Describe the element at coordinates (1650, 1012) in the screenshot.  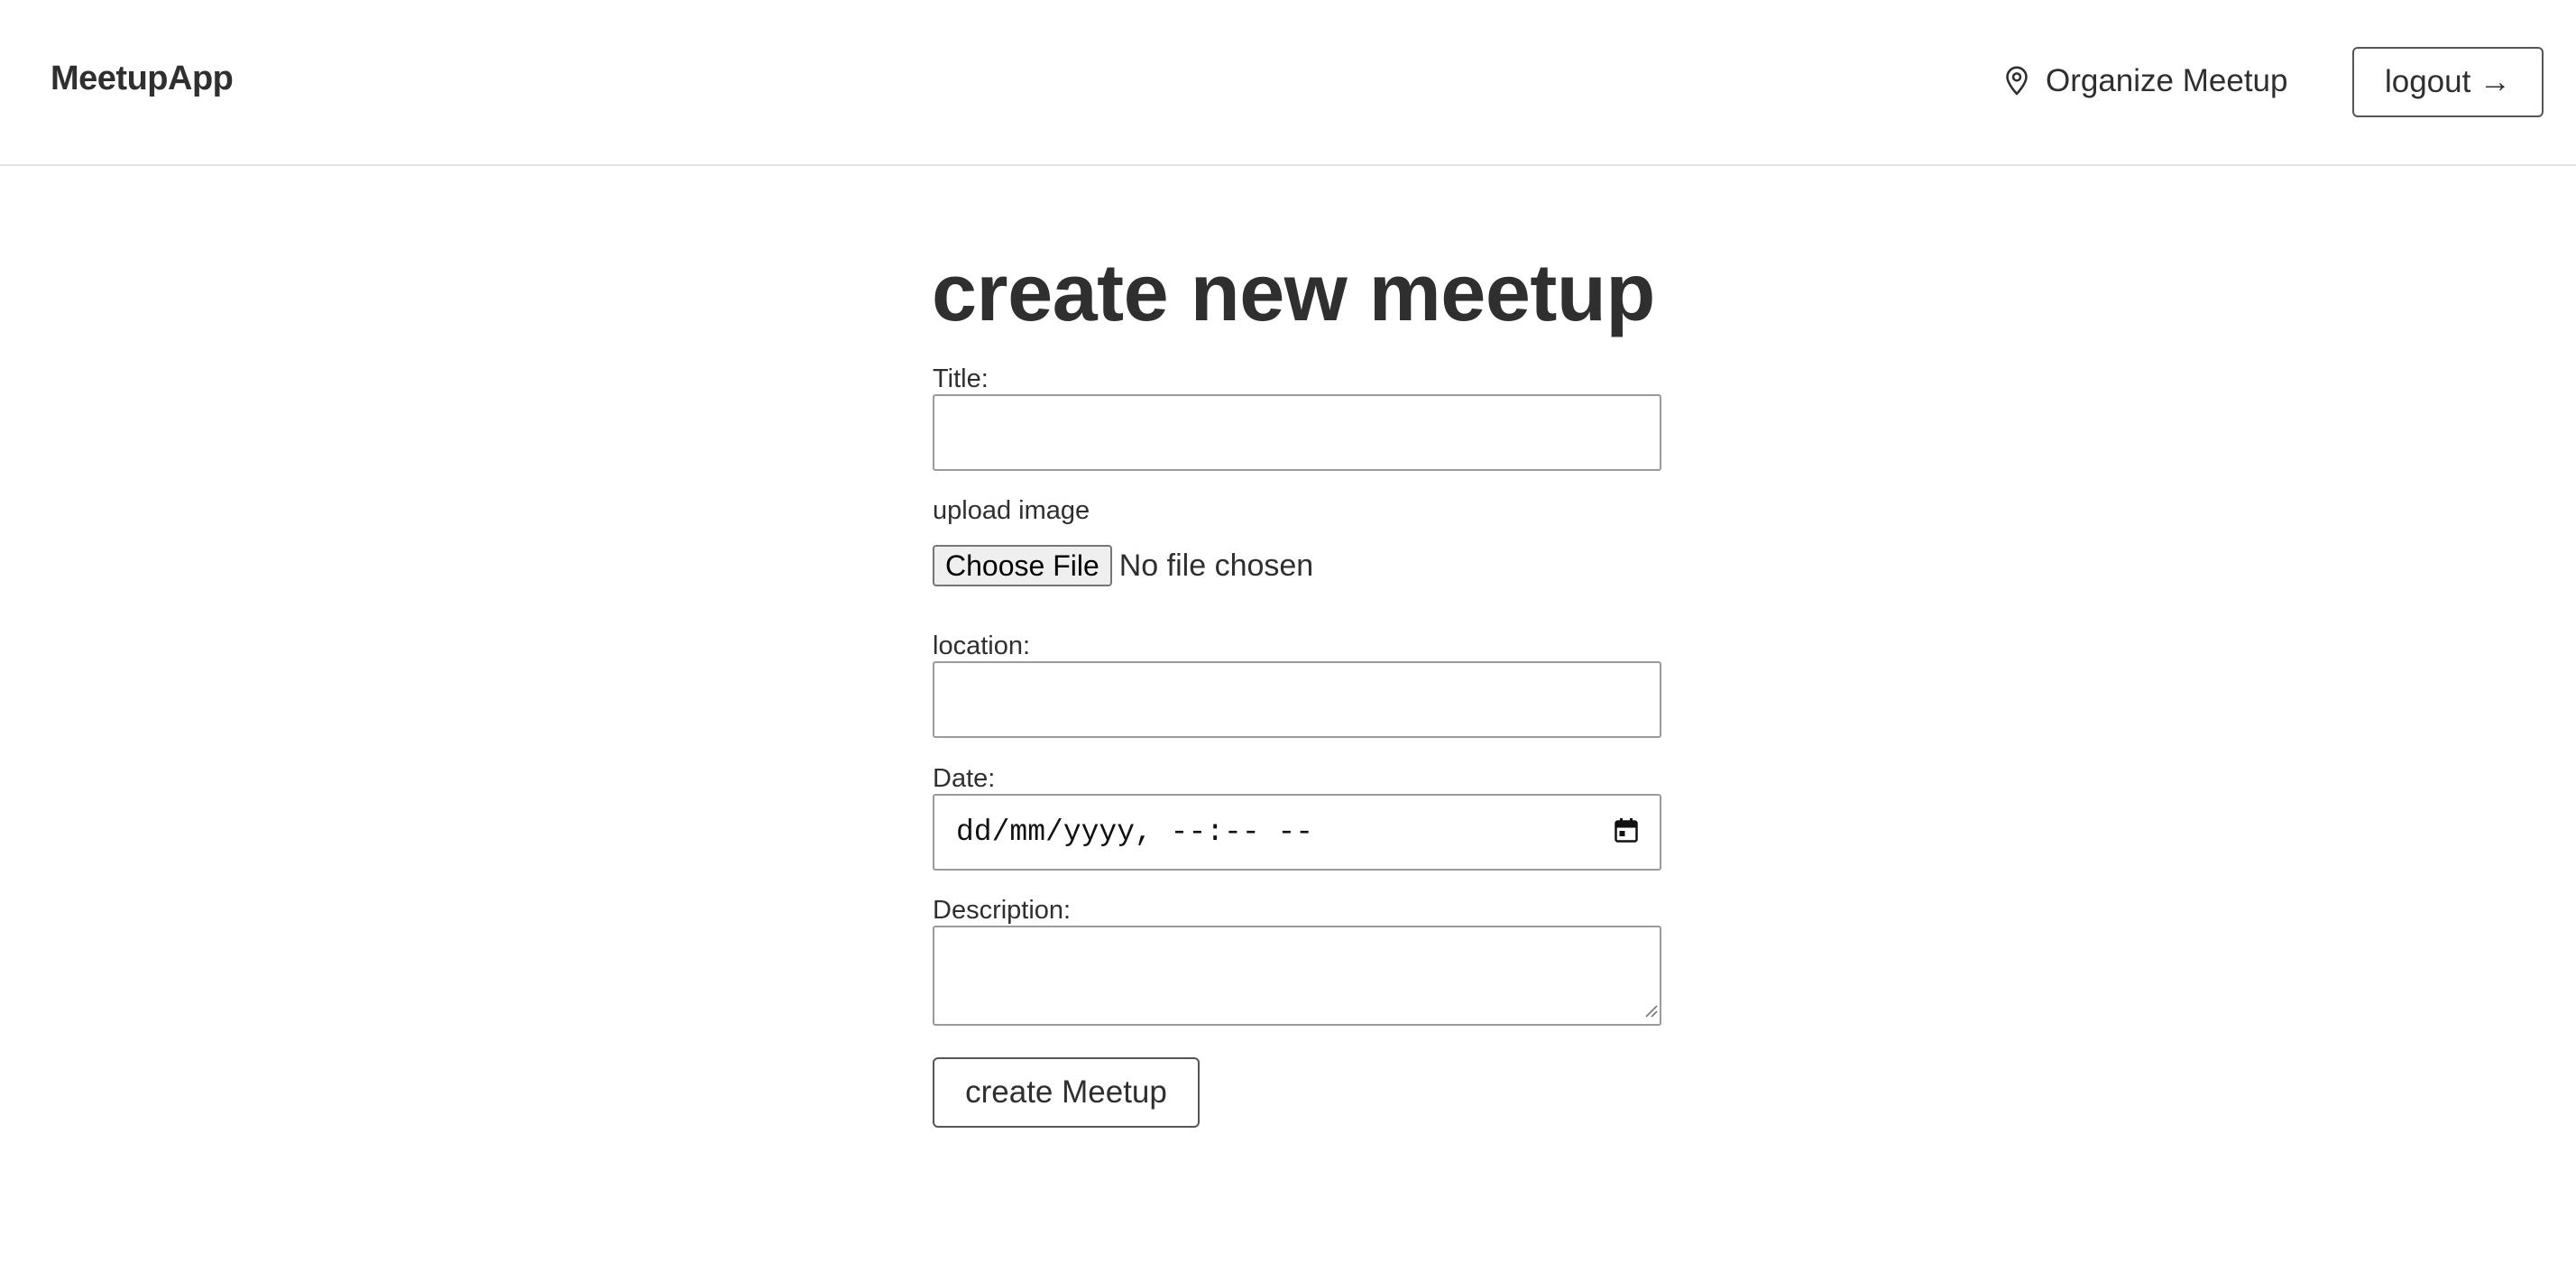
I see `resize-grip-icon` at that location.